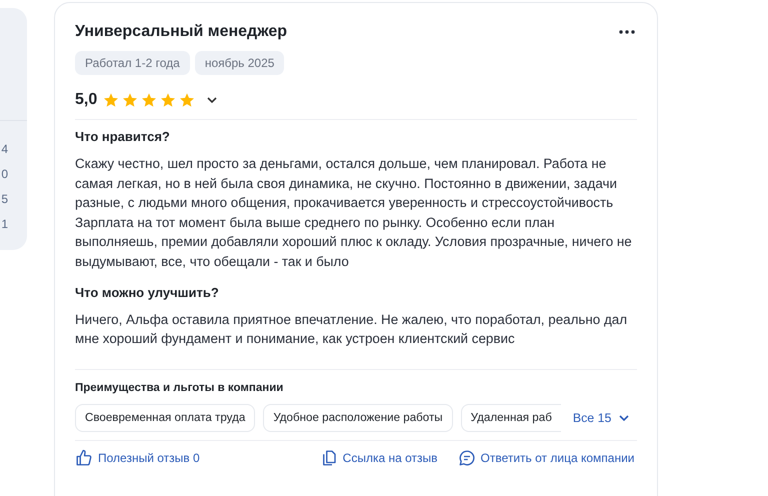  What do you see at coordinates (132, 63) in the screenshot?
I see `tag: Работал 1-2 года` at bounding box center [132, 63].